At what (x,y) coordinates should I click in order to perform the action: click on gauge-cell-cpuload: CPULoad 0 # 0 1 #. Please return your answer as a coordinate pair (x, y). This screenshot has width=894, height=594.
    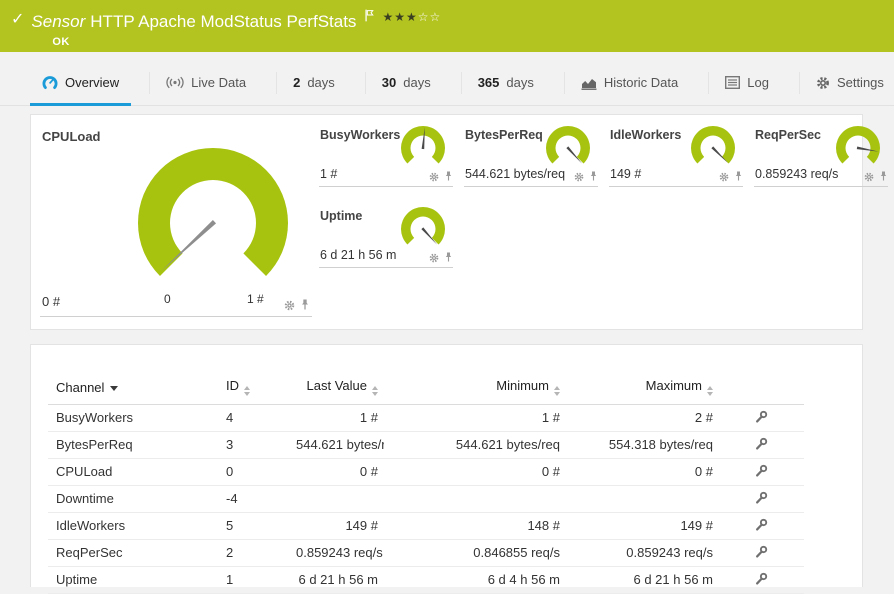
    Looking at the image, I should click on (176, 219).